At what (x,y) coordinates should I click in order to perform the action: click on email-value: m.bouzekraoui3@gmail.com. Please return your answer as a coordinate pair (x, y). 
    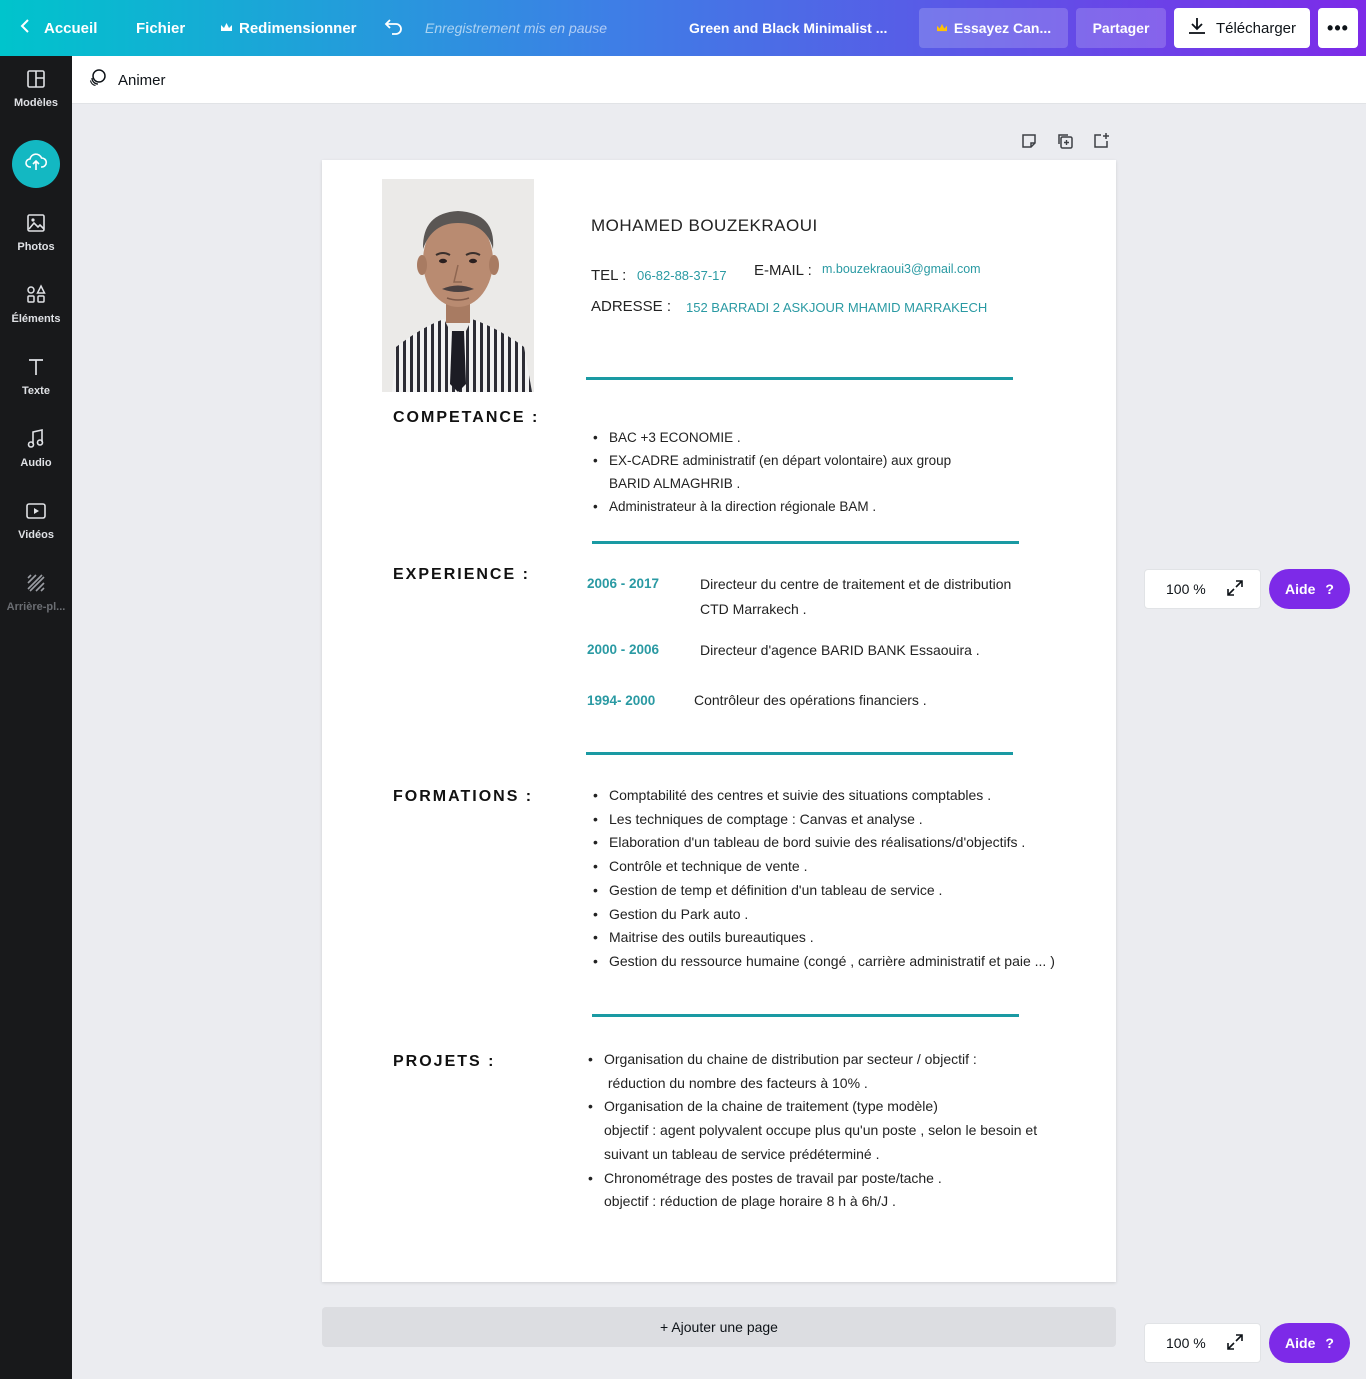
    Looking at the image, I should click on (901, 269).